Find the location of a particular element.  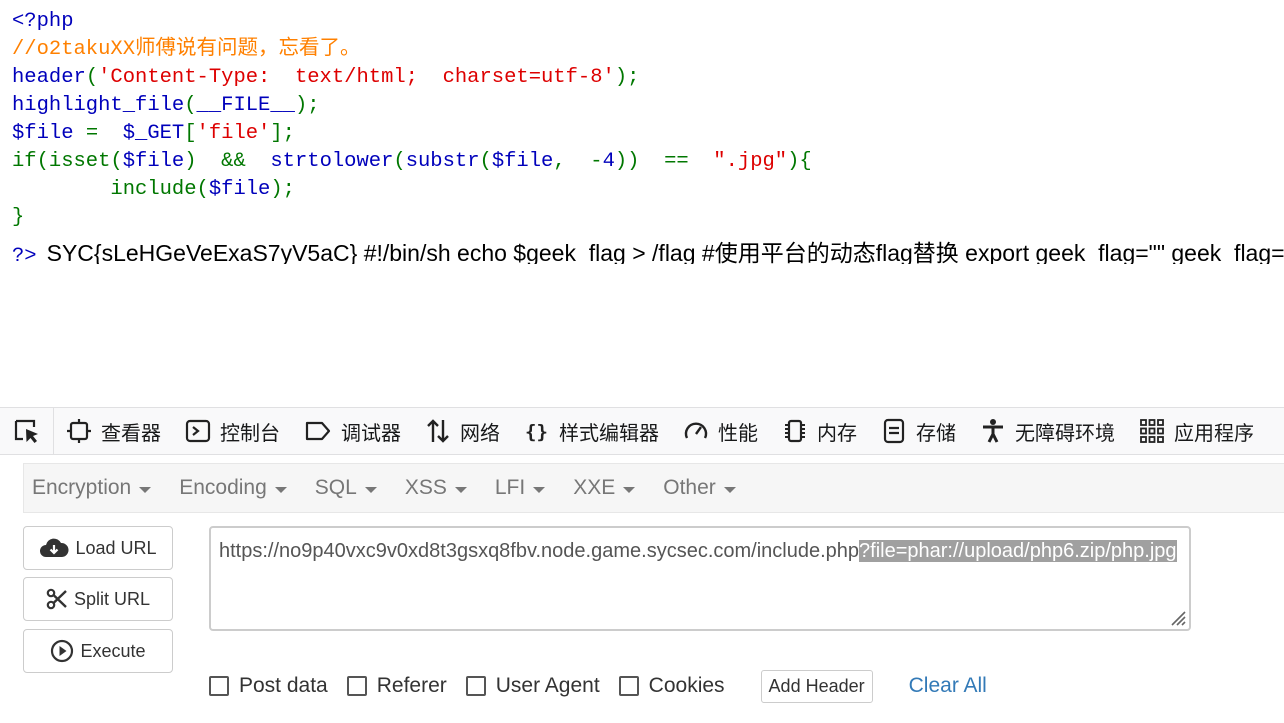

menu-encoding: Encoding is located at coordinates (233, 488).